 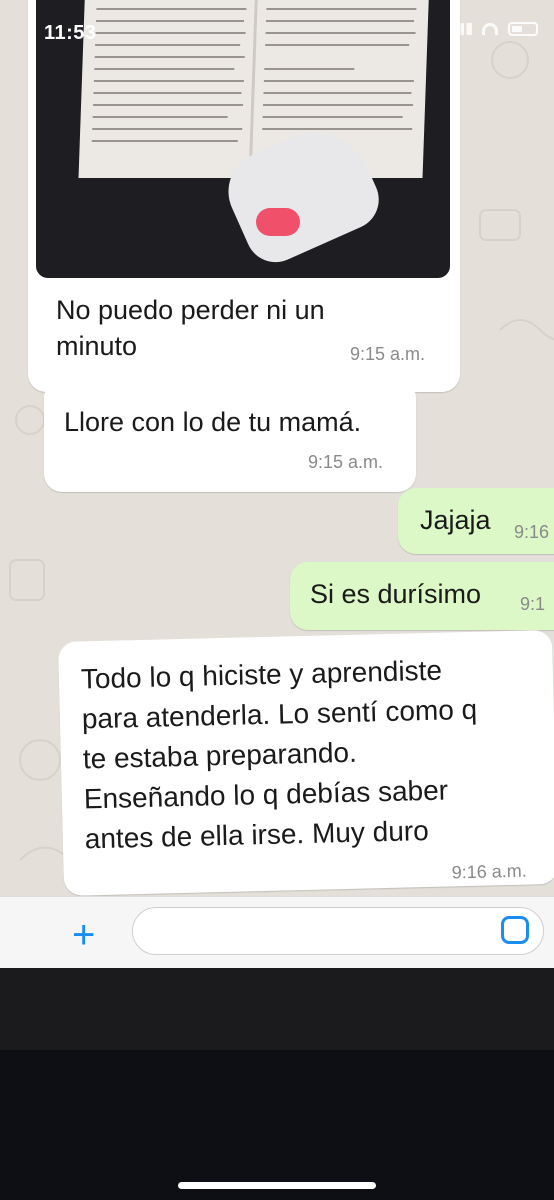 I want to click on message-composer: +, so click(x=277, y=932).